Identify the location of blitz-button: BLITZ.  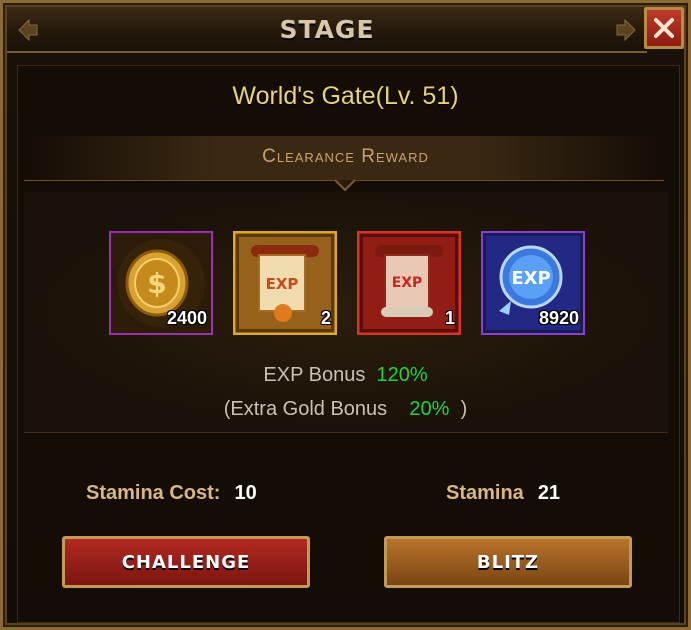
(508, 562).